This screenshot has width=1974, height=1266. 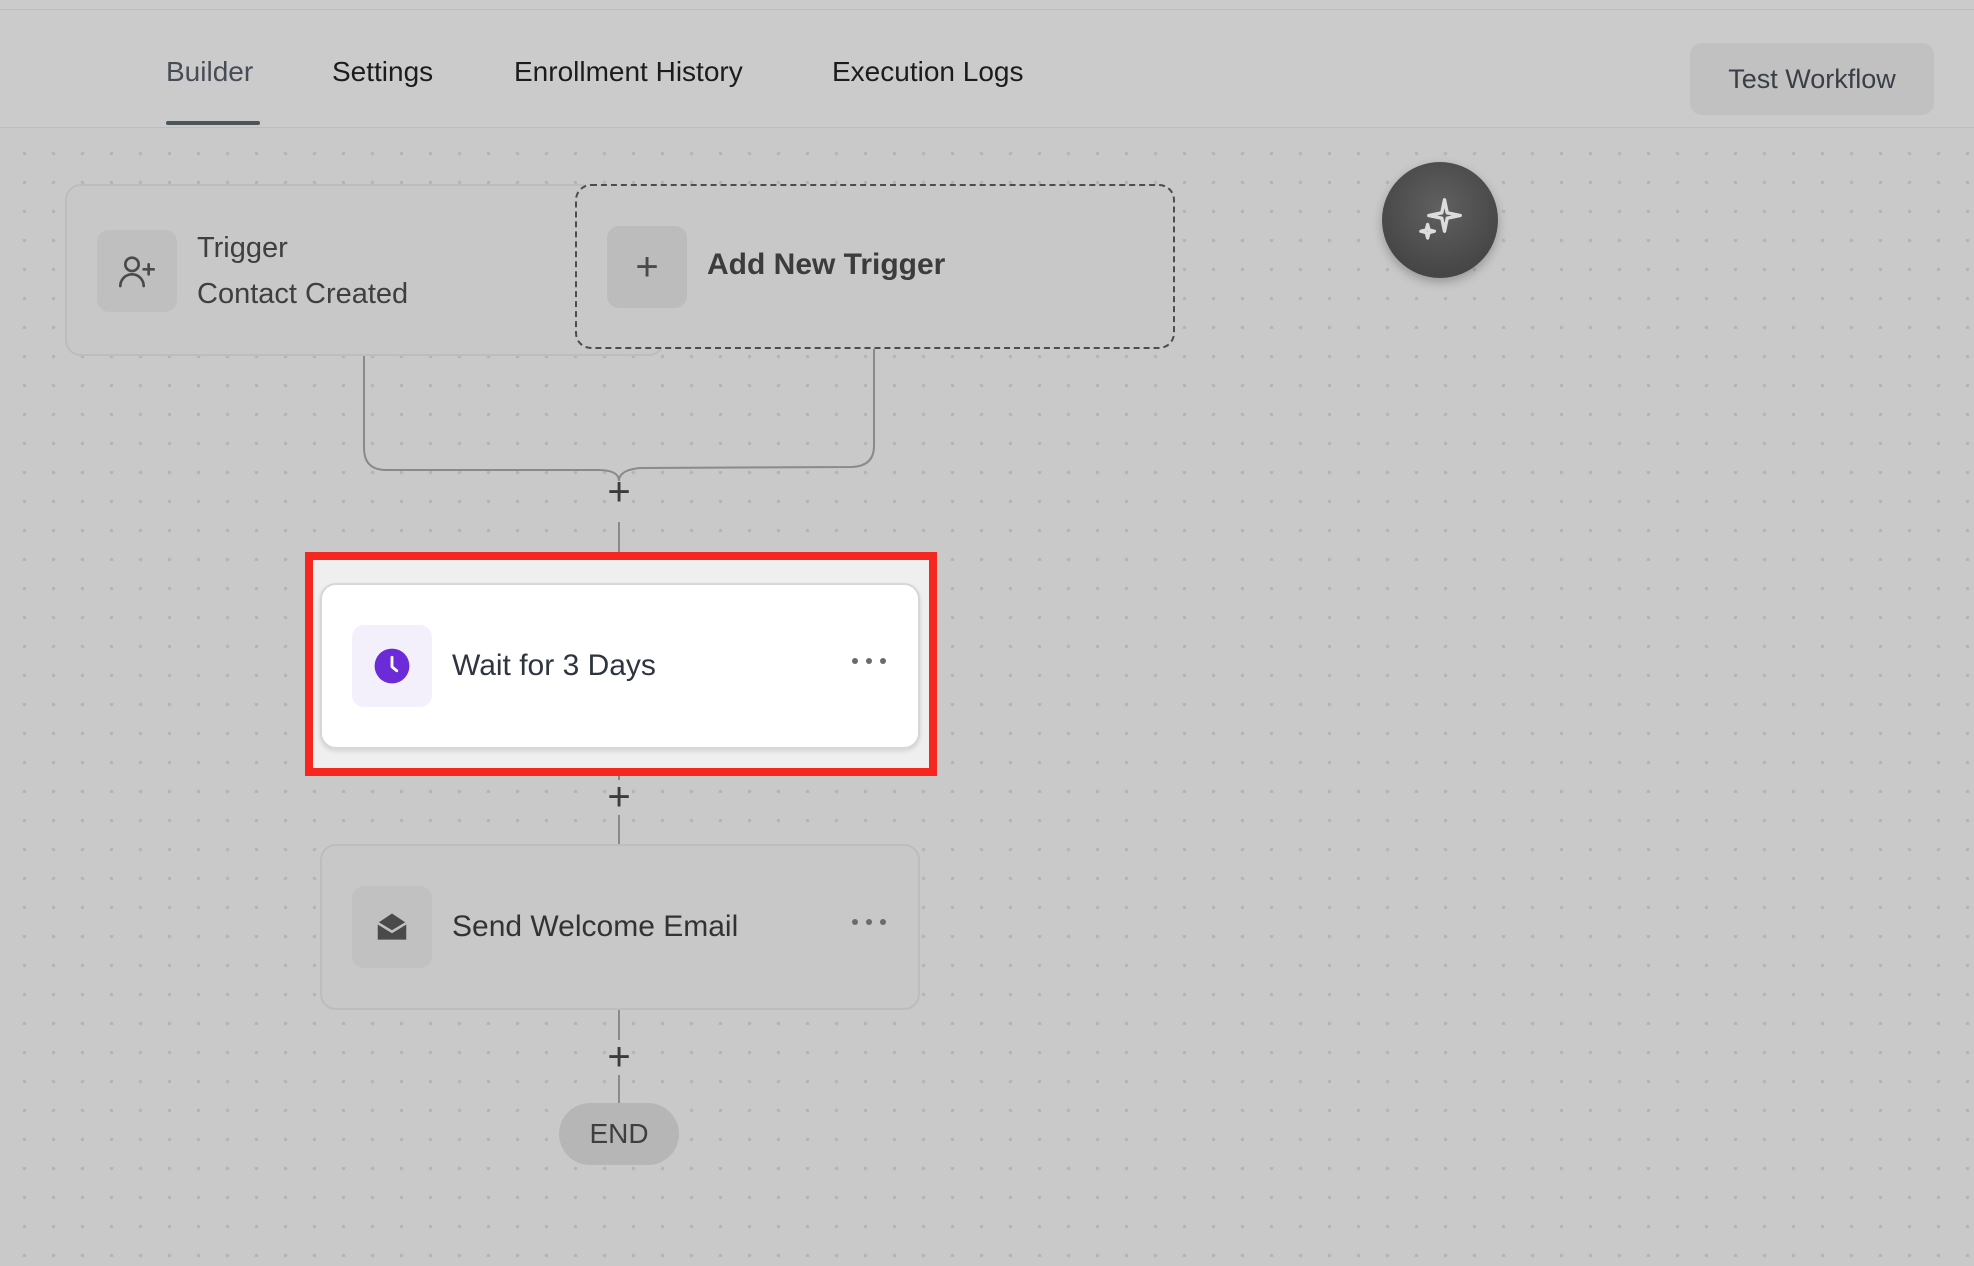 I want to click on wait-step-label: Wait for 3 Days, so click(x=554, y=665).